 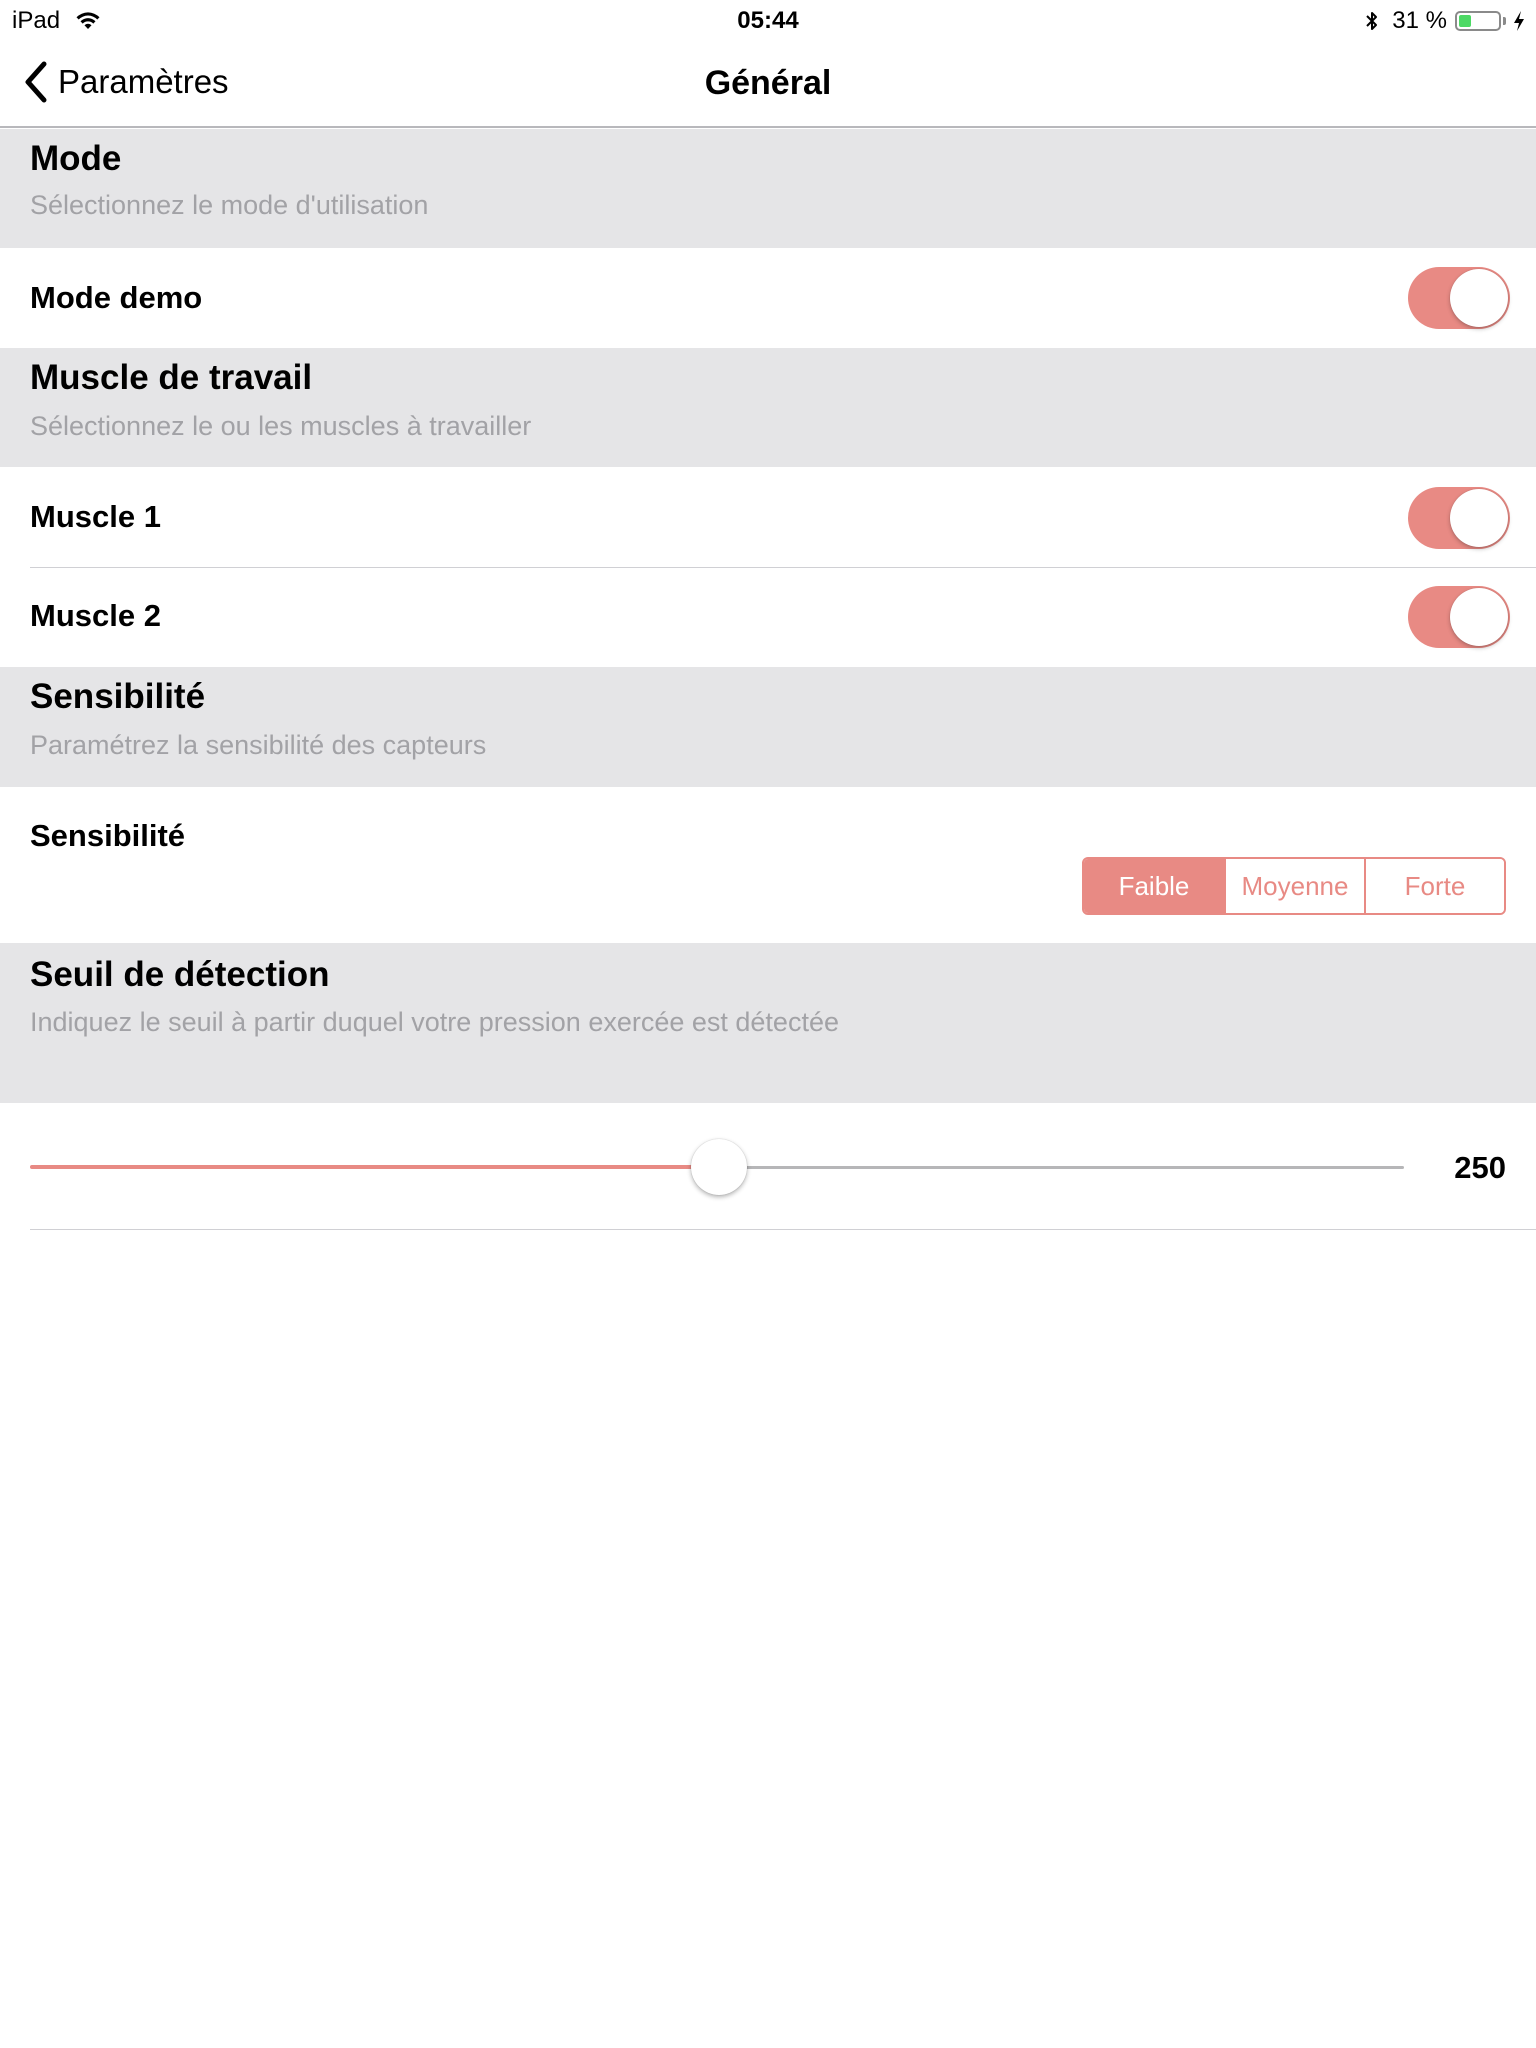 What do you see at coordinates (1519, 21) in the screenshot?
I see `charging-bolt-icon` at bounding box center [1519, 21].